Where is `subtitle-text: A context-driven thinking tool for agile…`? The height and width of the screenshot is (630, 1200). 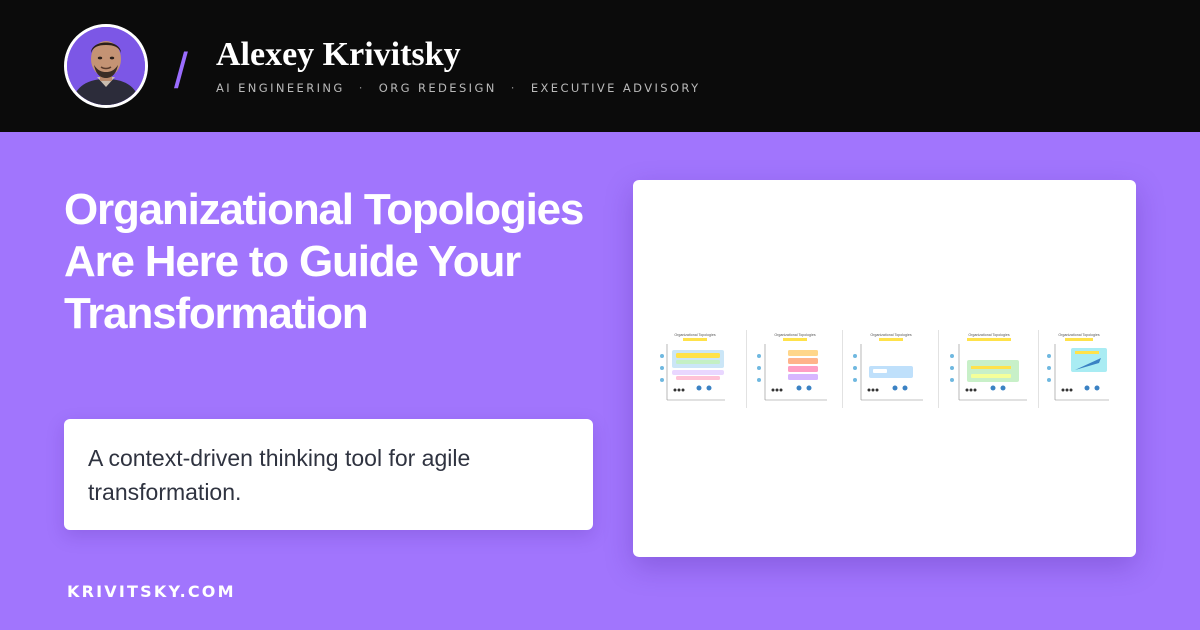 subtitle-text: A context-driven thinking tool for agile… is located at coordinates (279, 475).